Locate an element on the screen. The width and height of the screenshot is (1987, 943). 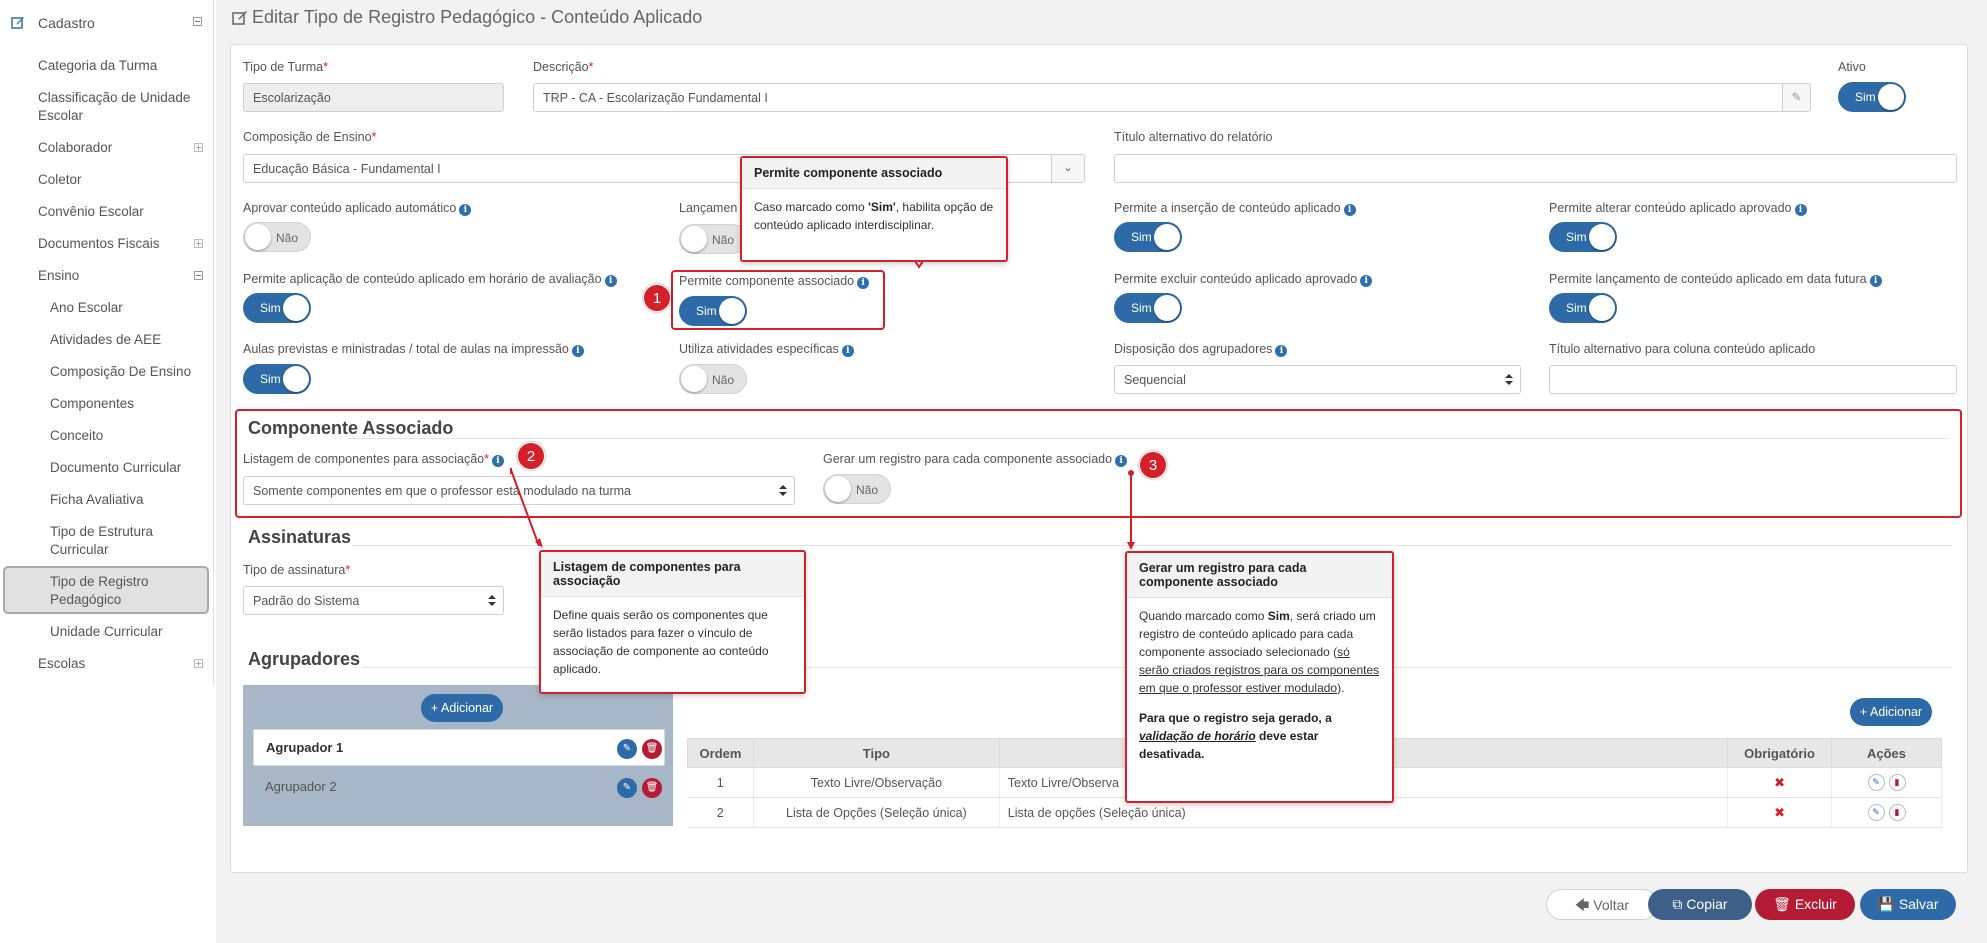
sidebar-item-tipo-estrutura: Tipo de Estrutura Curricular is located at coordinates (125, 541).